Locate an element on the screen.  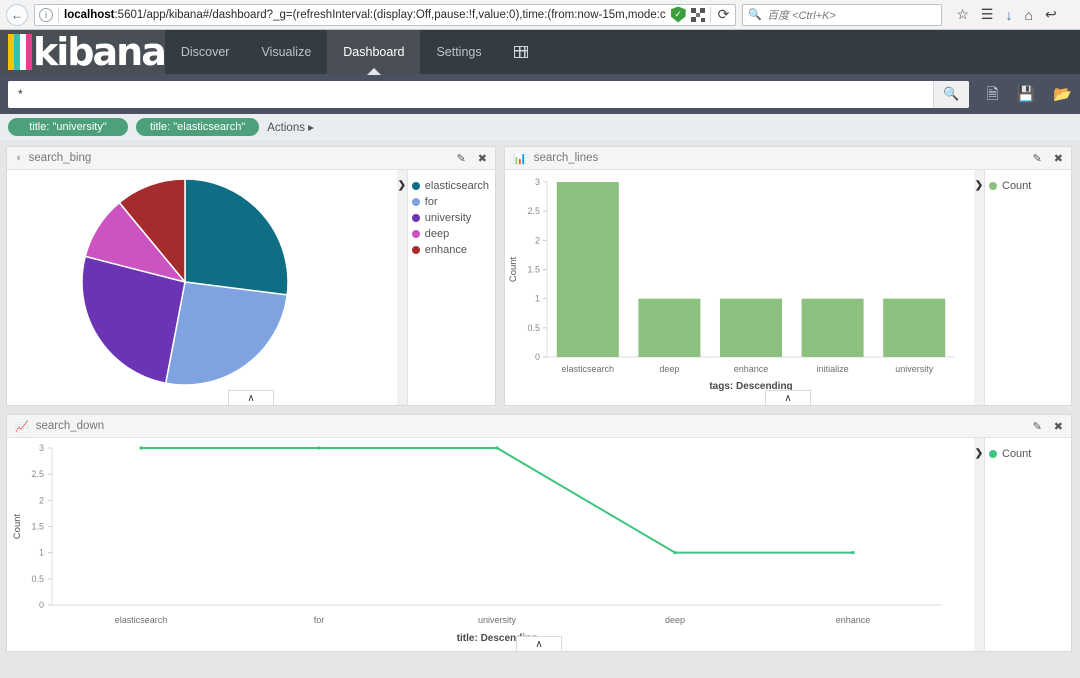
search-submit-button: 🔍 is located at coordinates (950, 94).